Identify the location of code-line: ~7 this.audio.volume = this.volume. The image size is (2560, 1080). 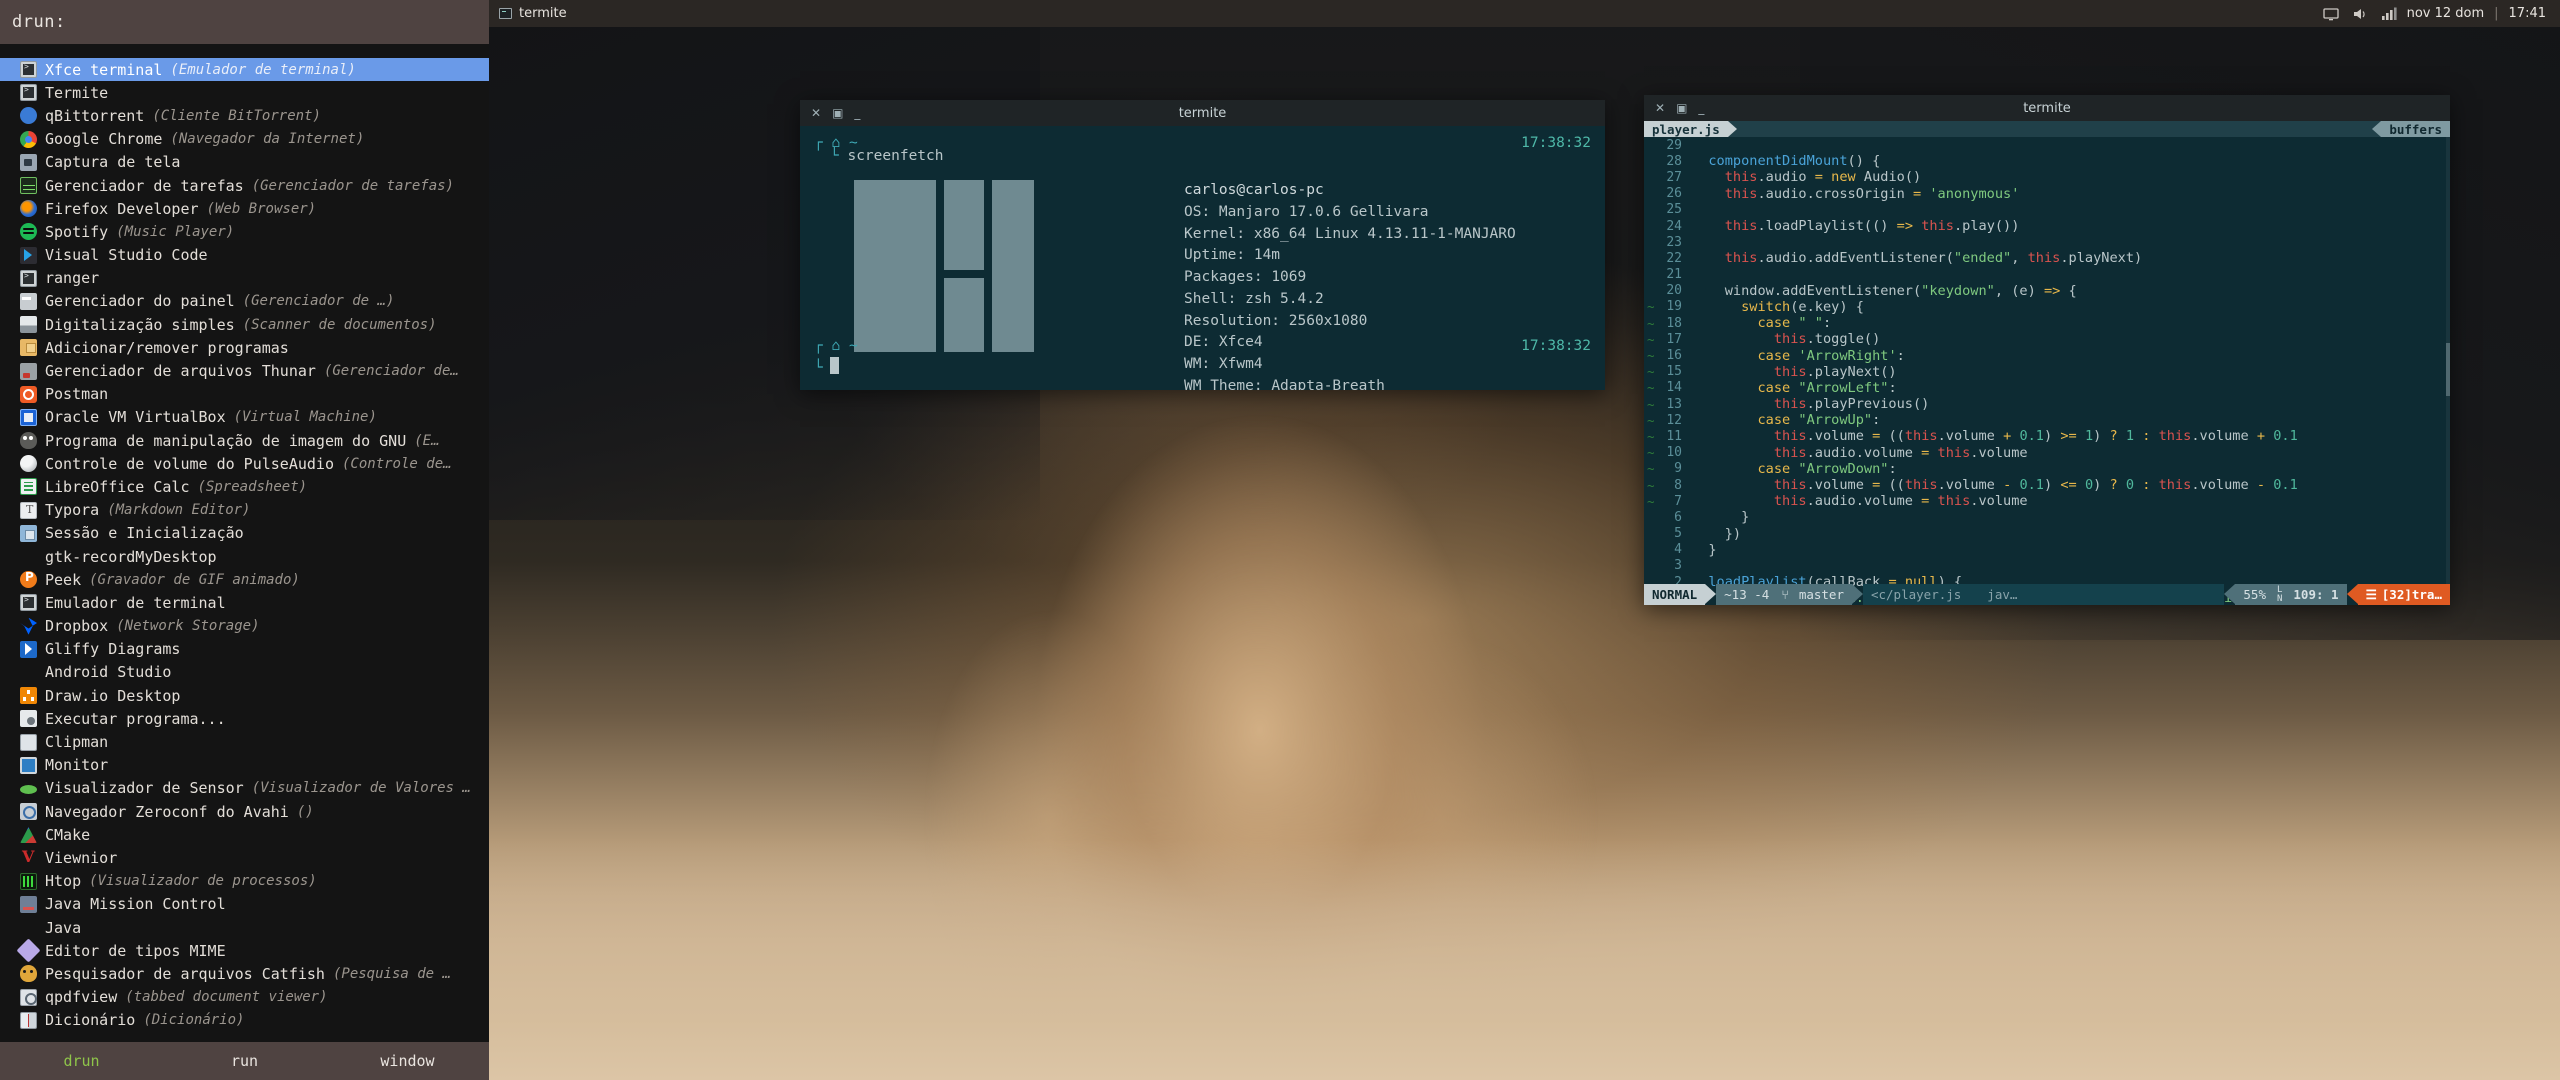
(2047, 501).